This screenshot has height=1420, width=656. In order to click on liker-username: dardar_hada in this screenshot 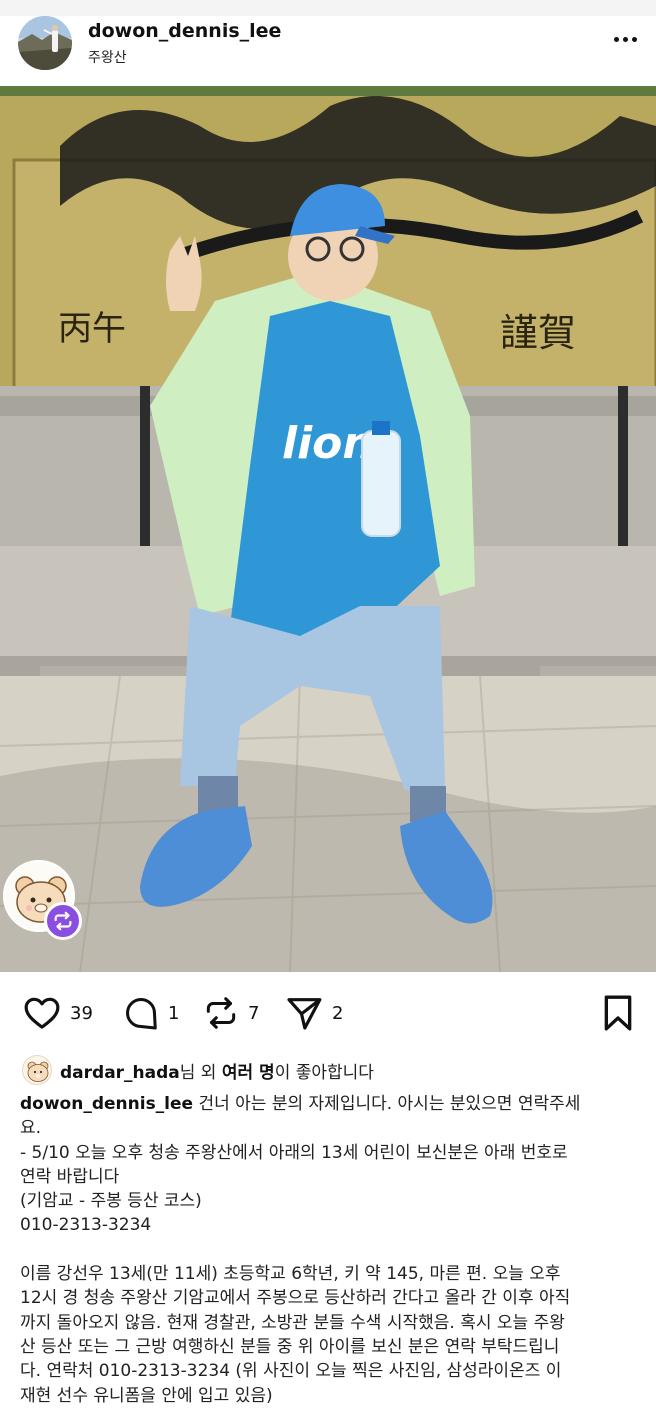, I will do `click(120, 1073)`.